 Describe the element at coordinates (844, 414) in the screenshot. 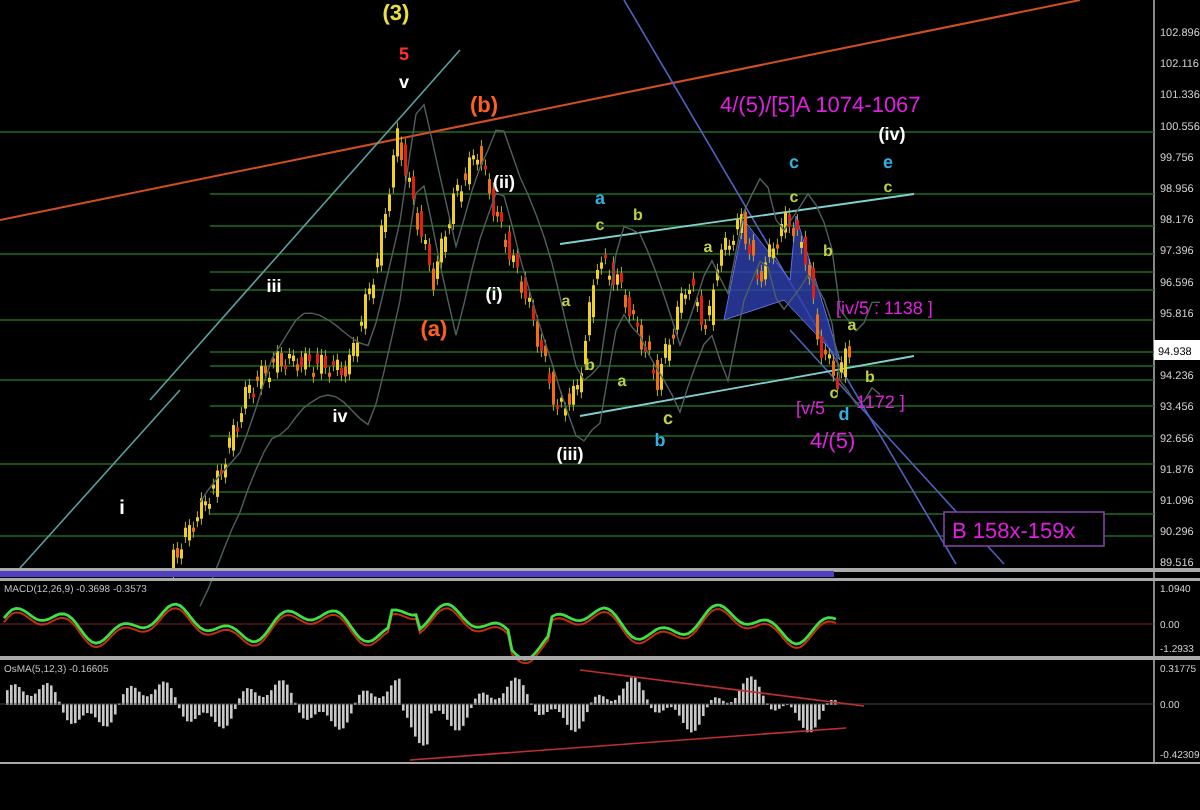

I see `wave-label: d` at that location.